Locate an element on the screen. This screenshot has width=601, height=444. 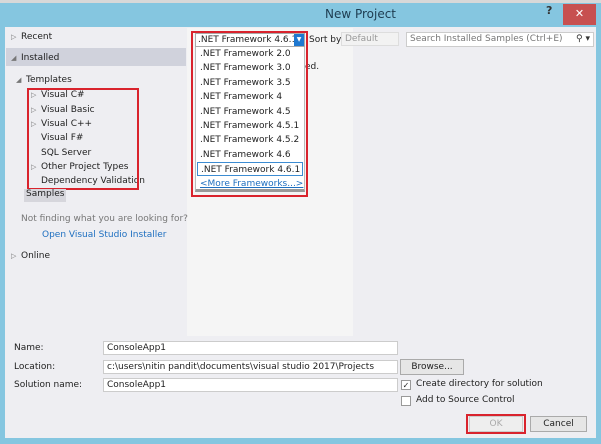
highlight-box-ok is located at coordinates (496, 424).